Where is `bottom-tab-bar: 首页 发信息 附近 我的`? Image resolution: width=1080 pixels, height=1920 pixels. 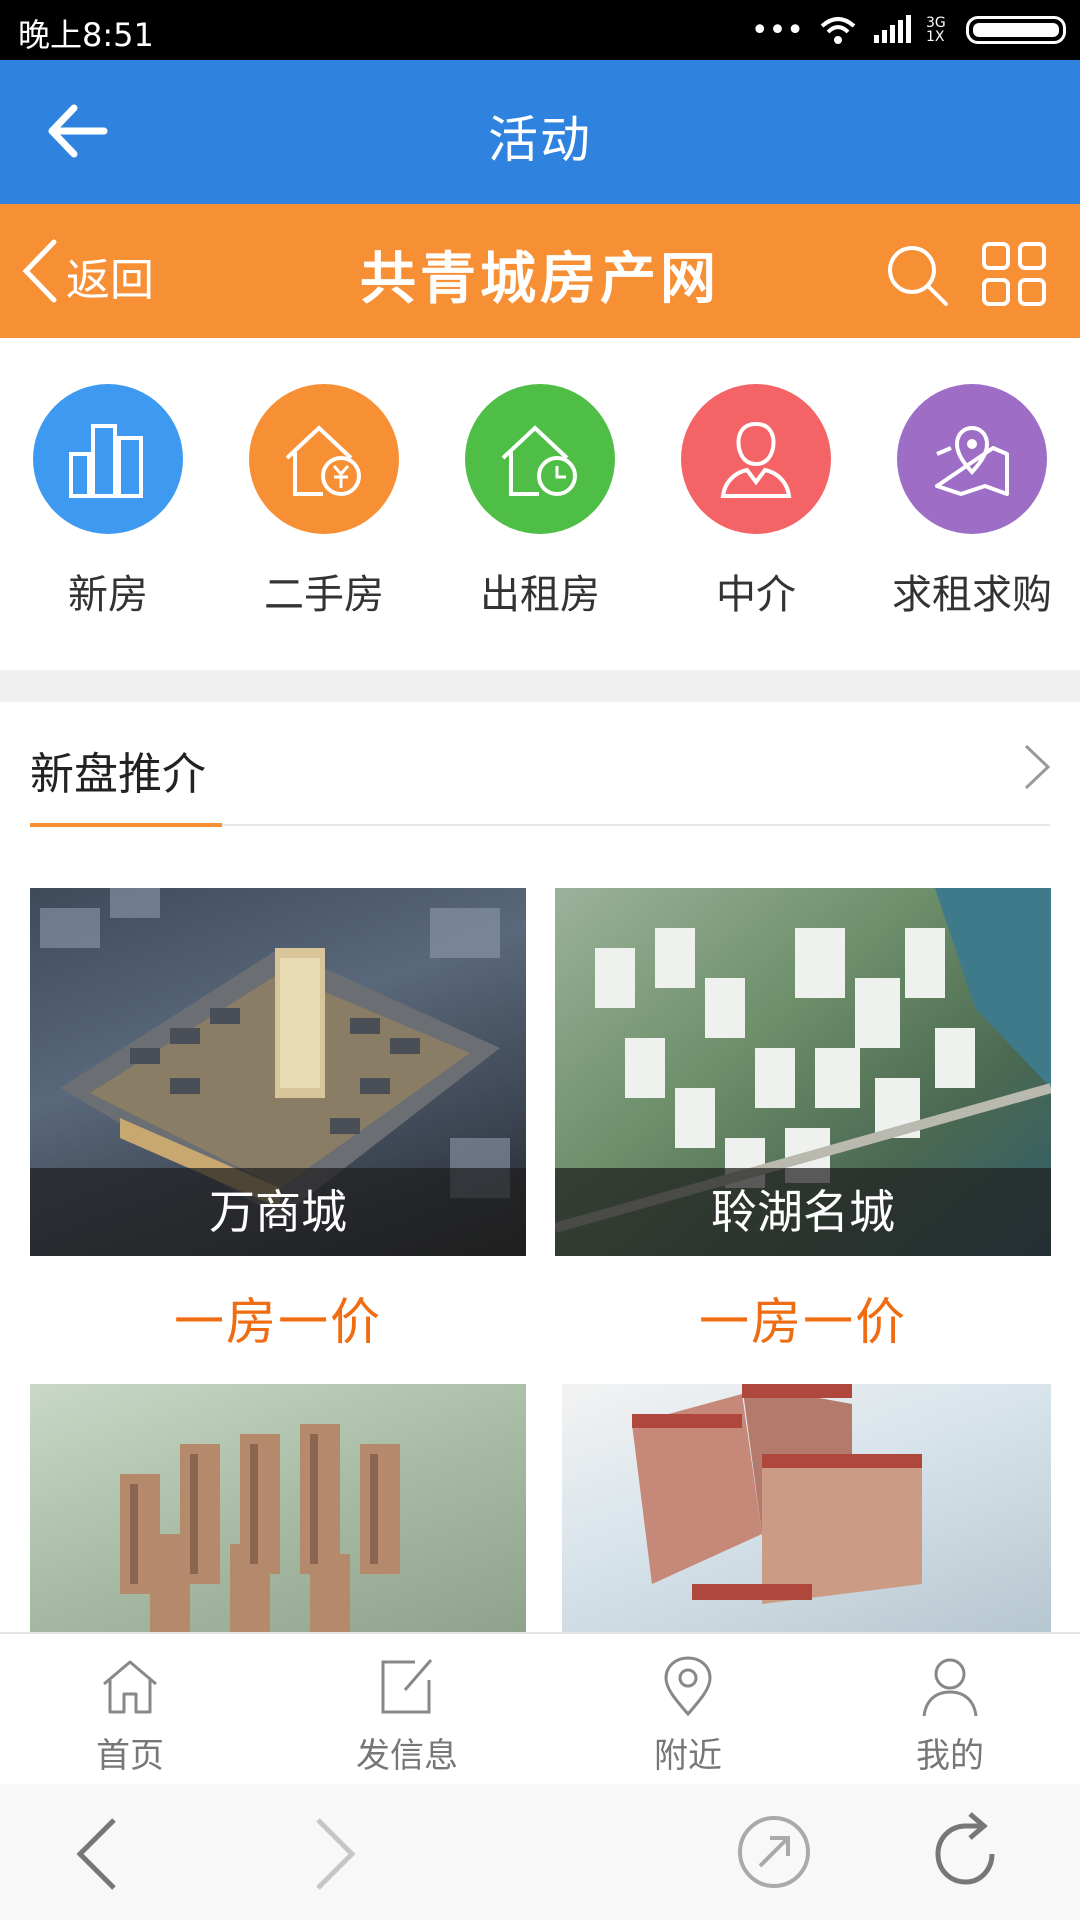 bottom-tab-bar: 首页 发信息 附近 我的 is located at coordinates (540, 1709).